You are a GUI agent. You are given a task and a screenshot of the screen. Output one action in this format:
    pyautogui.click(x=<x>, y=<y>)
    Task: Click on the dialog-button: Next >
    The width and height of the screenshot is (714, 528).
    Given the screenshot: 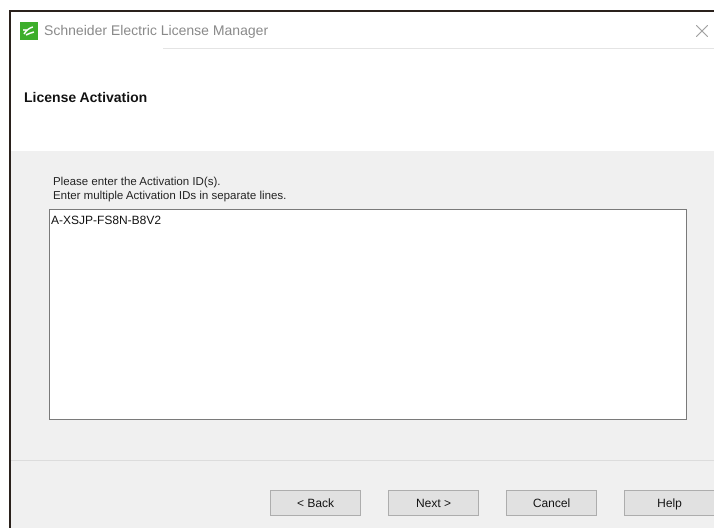 What is the action you would take?
    pyautogui.click(x=433, y=503)
    